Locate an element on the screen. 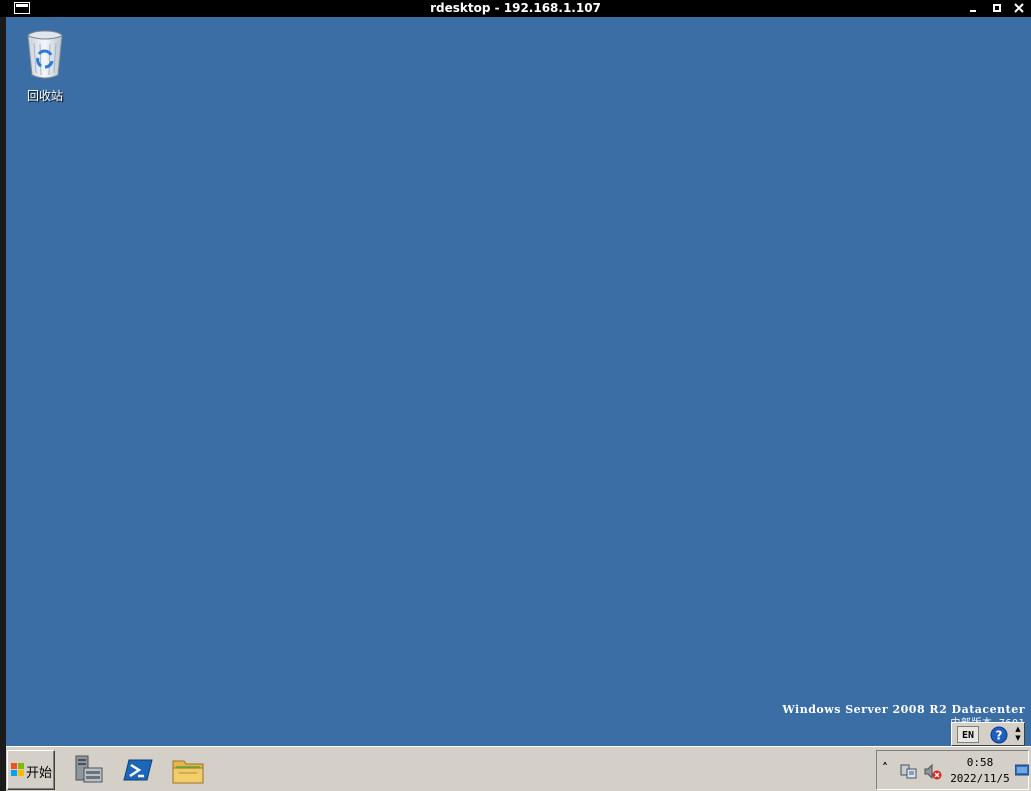 The width and height of the screenshot is (1031, 791). powershell-icon is located at coordinates (138, 770).